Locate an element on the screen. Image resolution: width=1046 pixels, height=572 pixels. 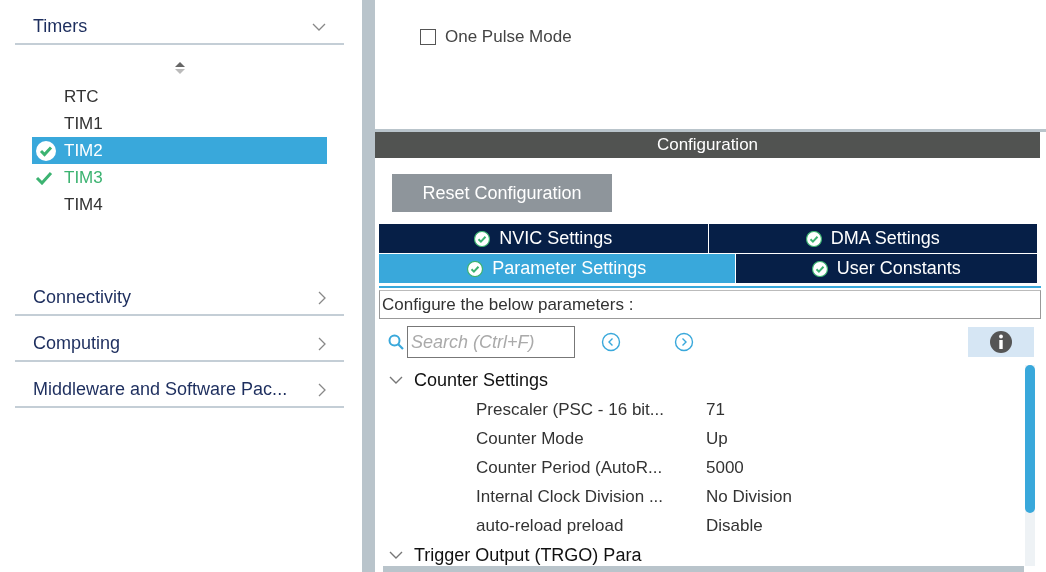
hint-text: Configure the below parameters : is located at coordinates (710, 304).